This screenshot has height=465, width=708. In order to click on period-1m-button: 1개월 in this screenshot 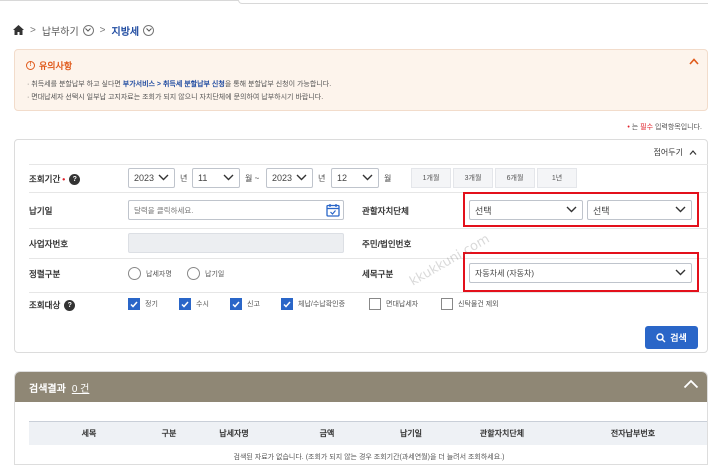, I will do `click(431, 178)`.